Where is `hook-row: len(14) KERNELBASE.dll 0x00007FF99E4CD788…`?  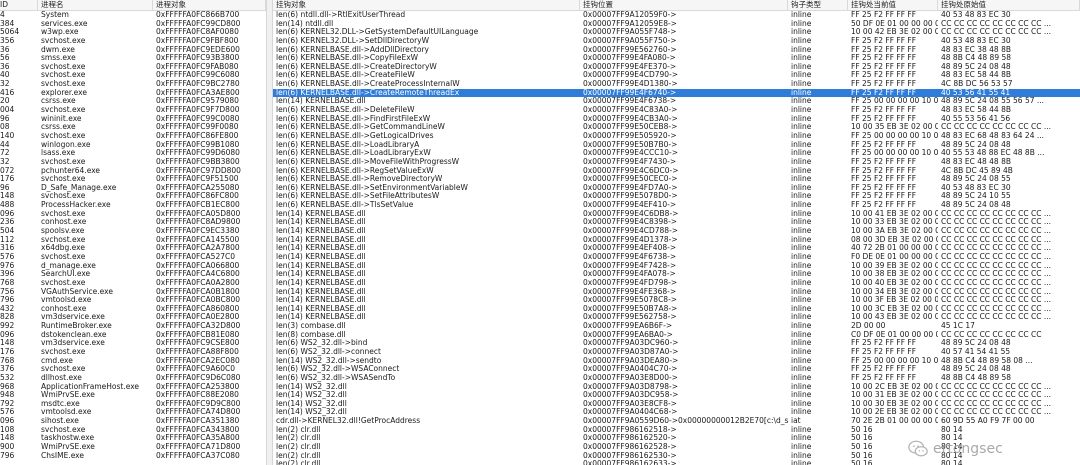
hook-row: len(14) KERNELBASE.dll 0x00007FF99E4CD788… is located at coordinates (676, 231).